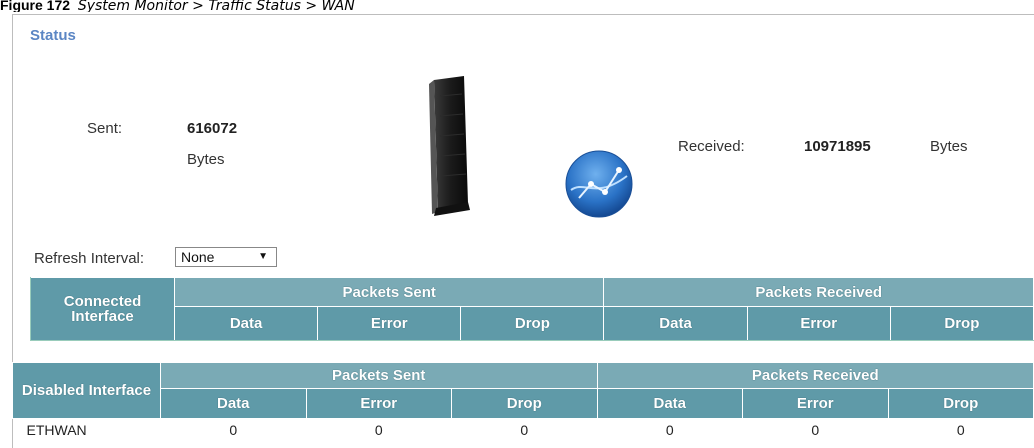 This screenshot has width=1034, height=448. What do you see at coordinates (263, 256) in the screenshot?
I see `dropdown-arrow-icon: ▼` at bounding box center [263, 256].